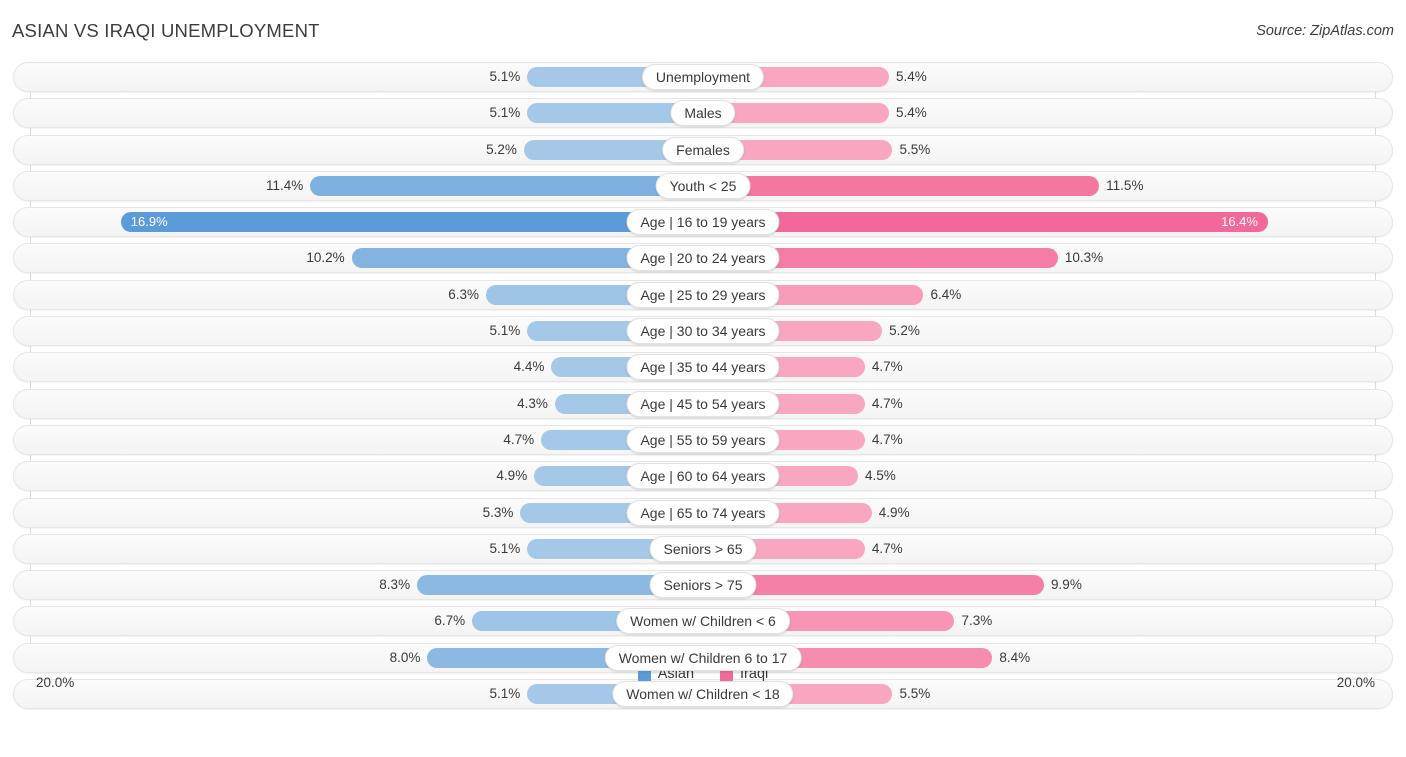 The width and height of the screenshot is (1406, 757). I want to click on value-label-asian: 4.9%, so click(512, 476).